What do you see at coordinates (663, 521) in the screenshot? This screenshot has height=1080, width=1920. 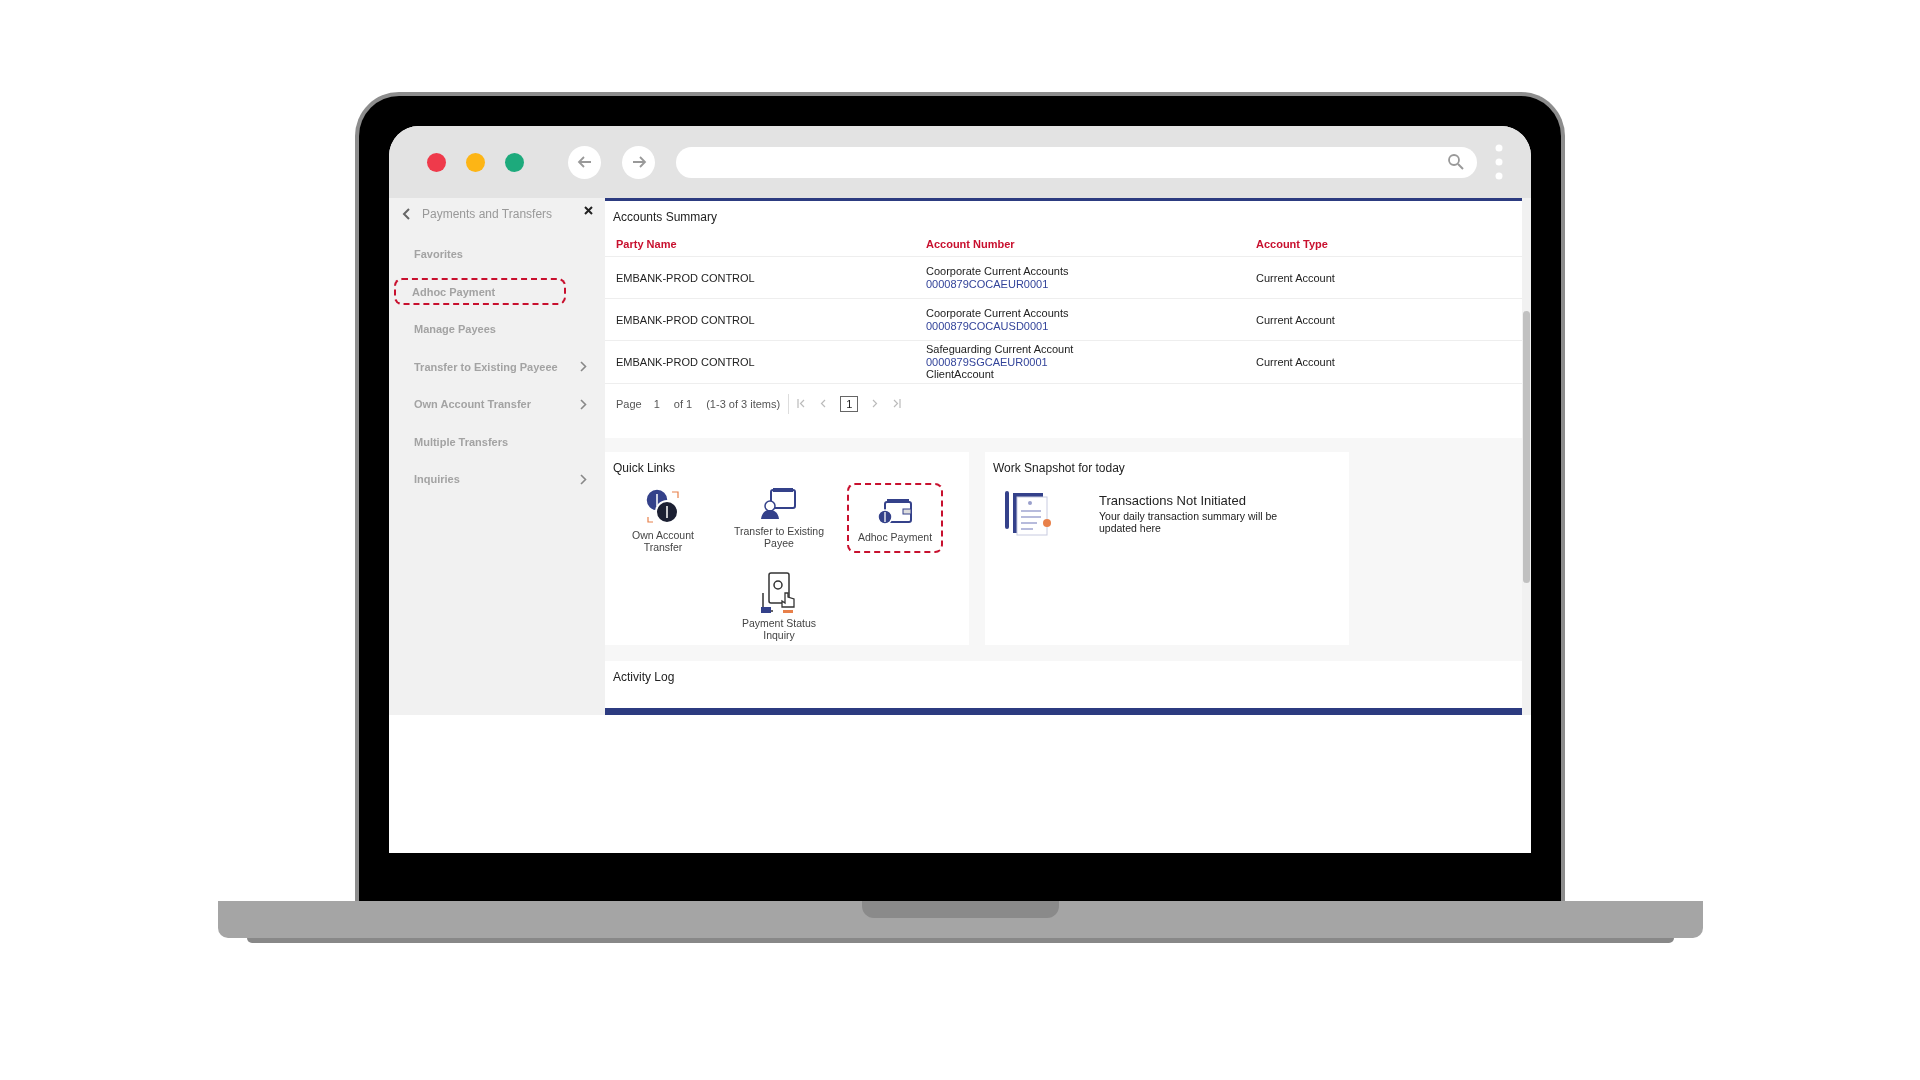 I see `quick-link: Own Account Transfer` at bounding box center [663, 521].